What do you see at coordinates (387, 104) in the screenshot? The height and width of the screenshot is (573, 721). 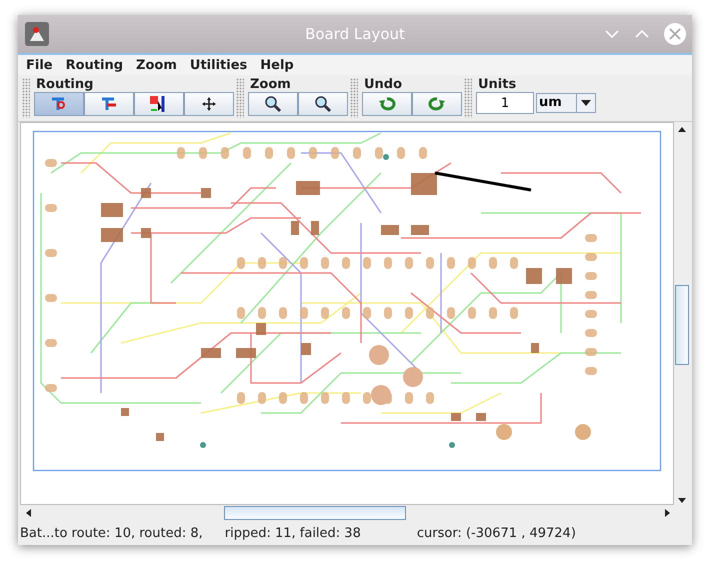 I see `undo-arrow-icon` at bounding box center [387, 104].